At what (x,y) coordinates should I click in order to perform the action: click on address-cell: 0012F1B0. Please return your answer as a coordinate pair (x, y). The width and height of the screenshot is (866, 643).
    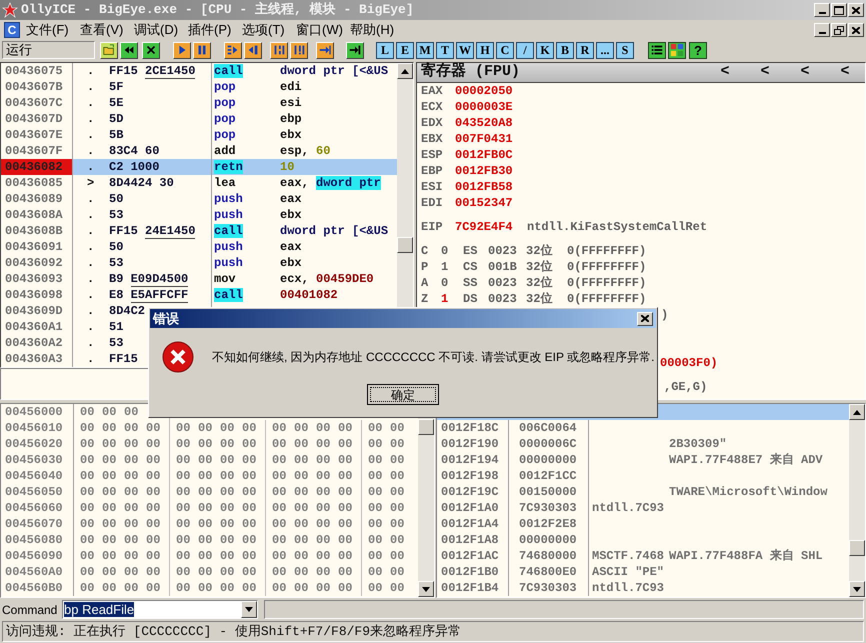
    Looking at the image, I should click on (473, 572).